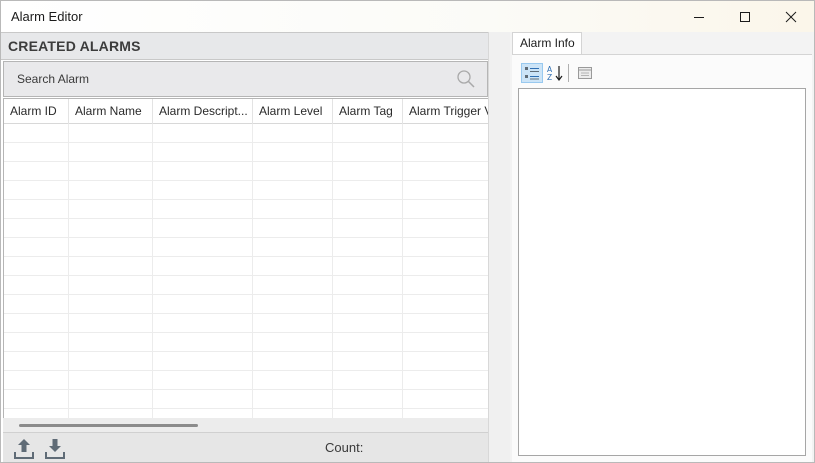 The height and width of the screenshot is (463, 815). I want to click on svg-text: Z, so click(549, 77).